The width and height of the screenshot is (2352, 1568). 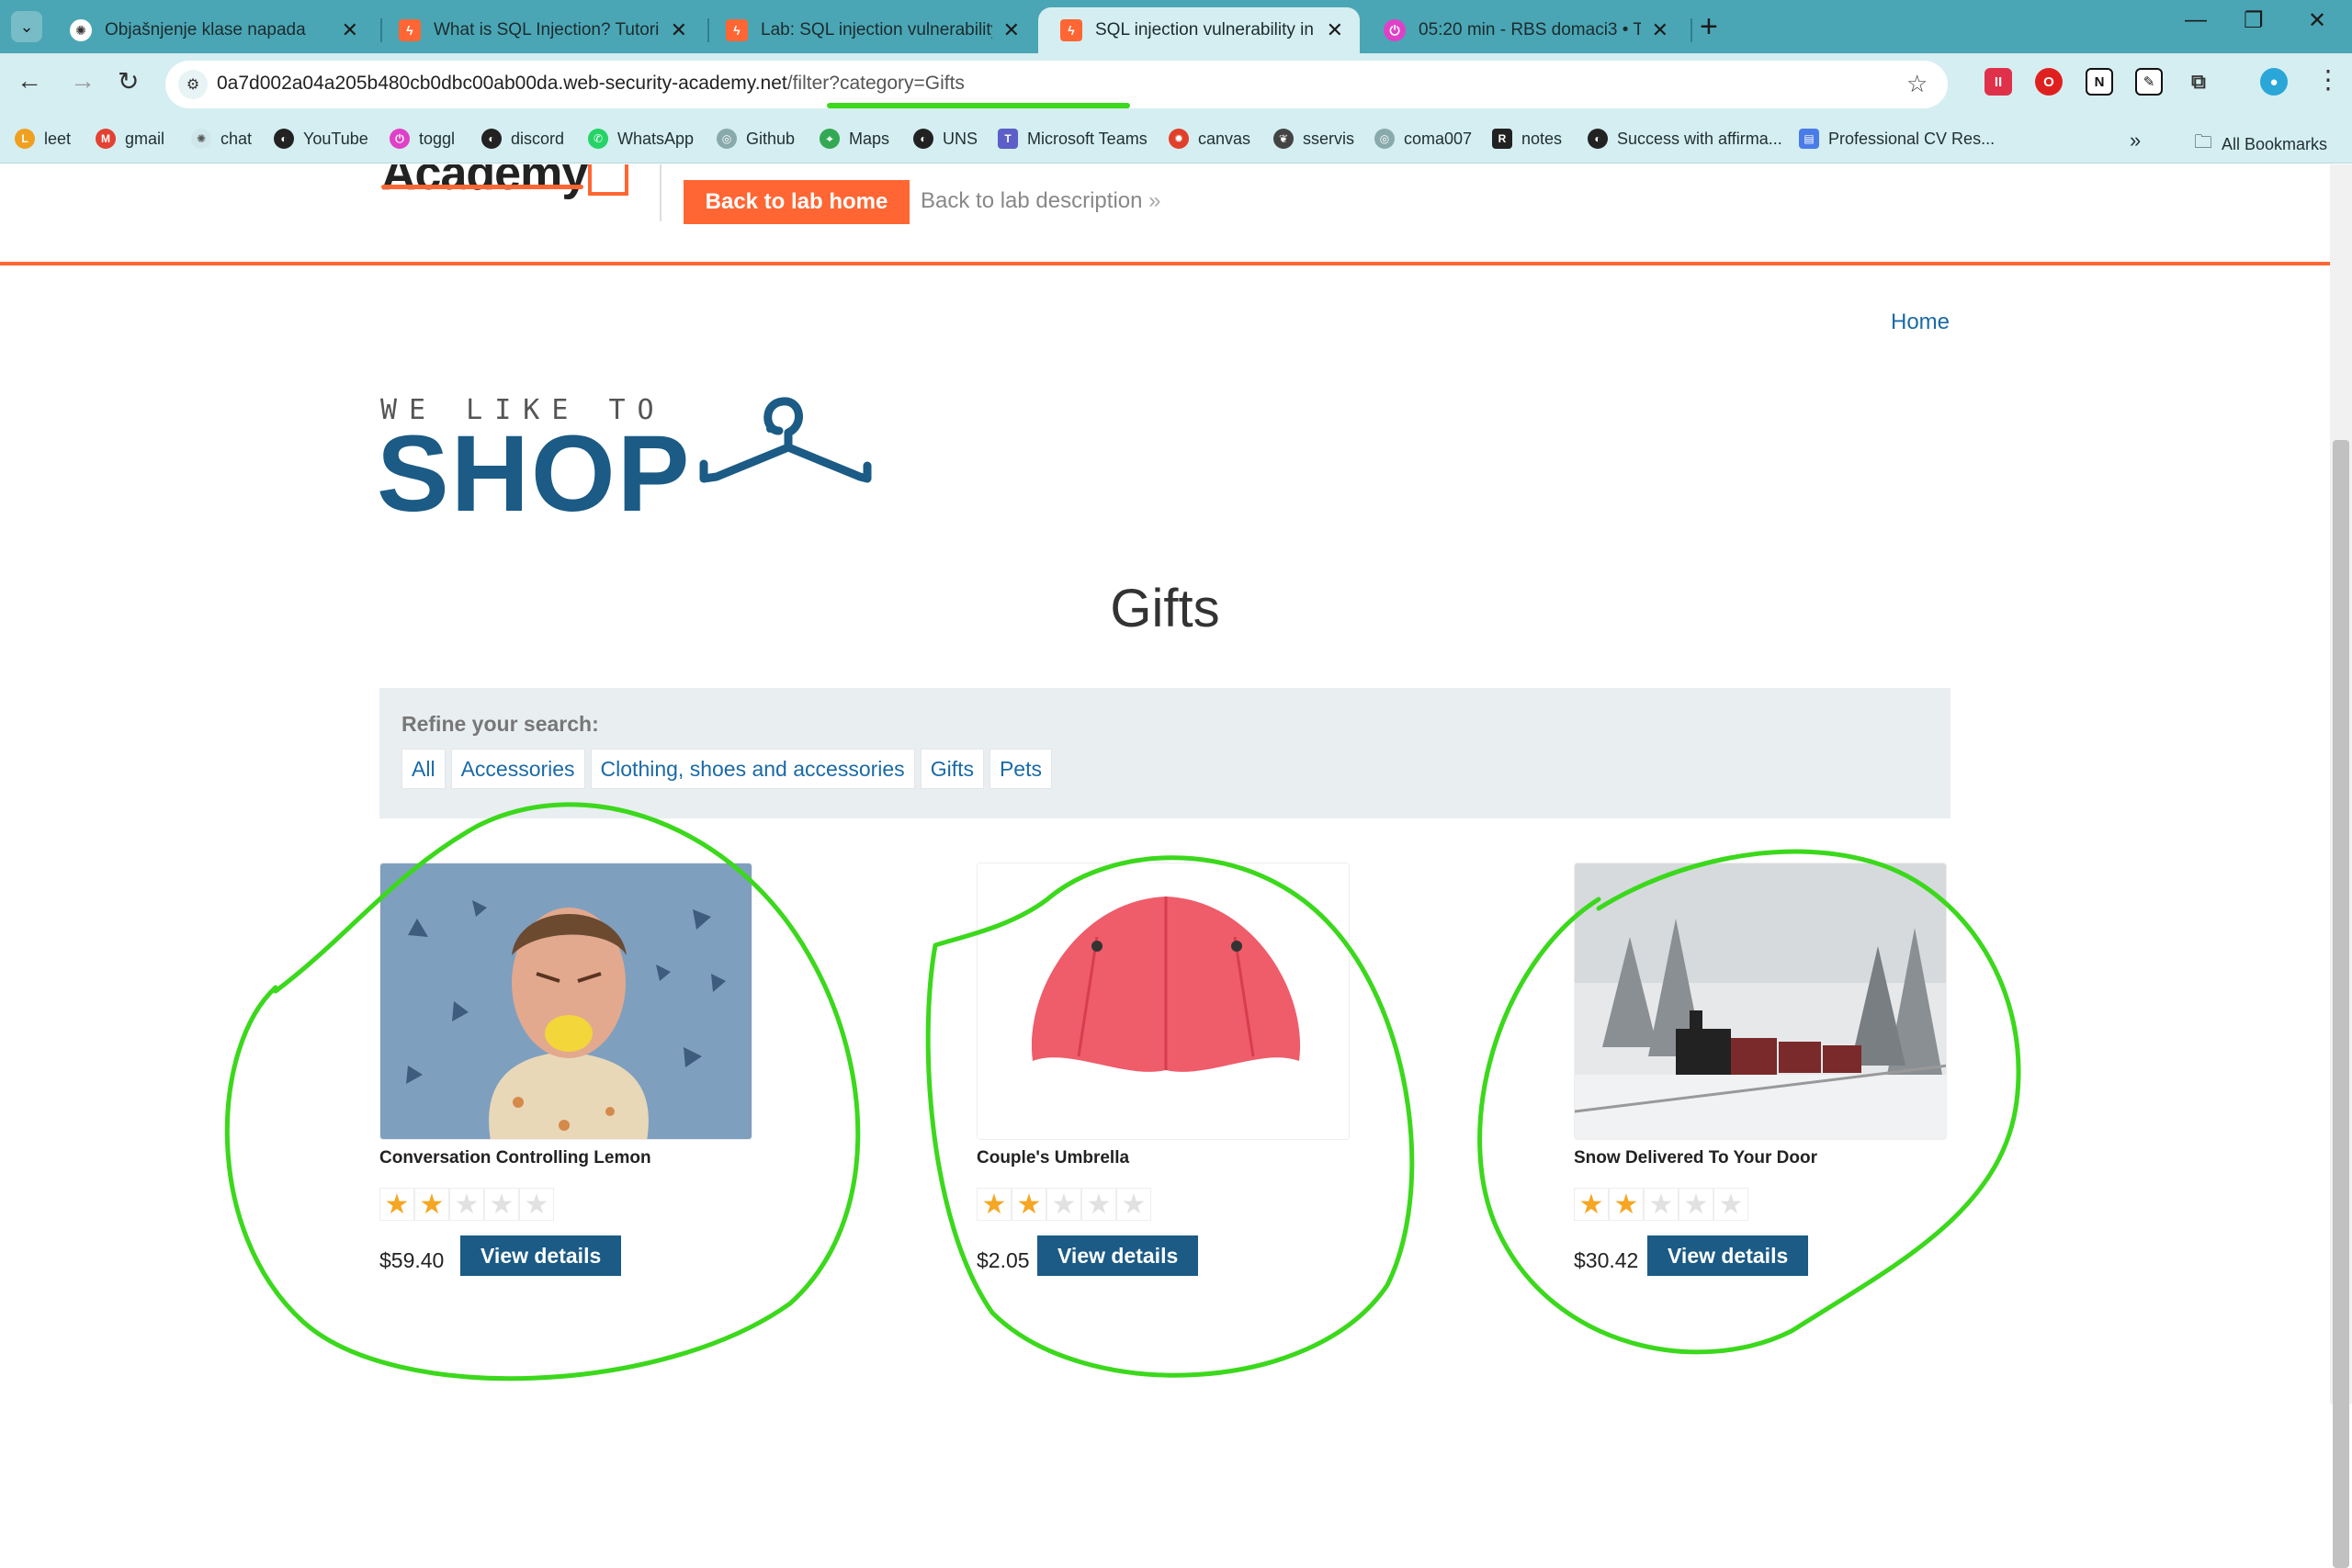 What do you see at coordinates (1154, 200) in the screenshot?
I see `chevron-right-icon: »` at bounding box center [1154, 200].